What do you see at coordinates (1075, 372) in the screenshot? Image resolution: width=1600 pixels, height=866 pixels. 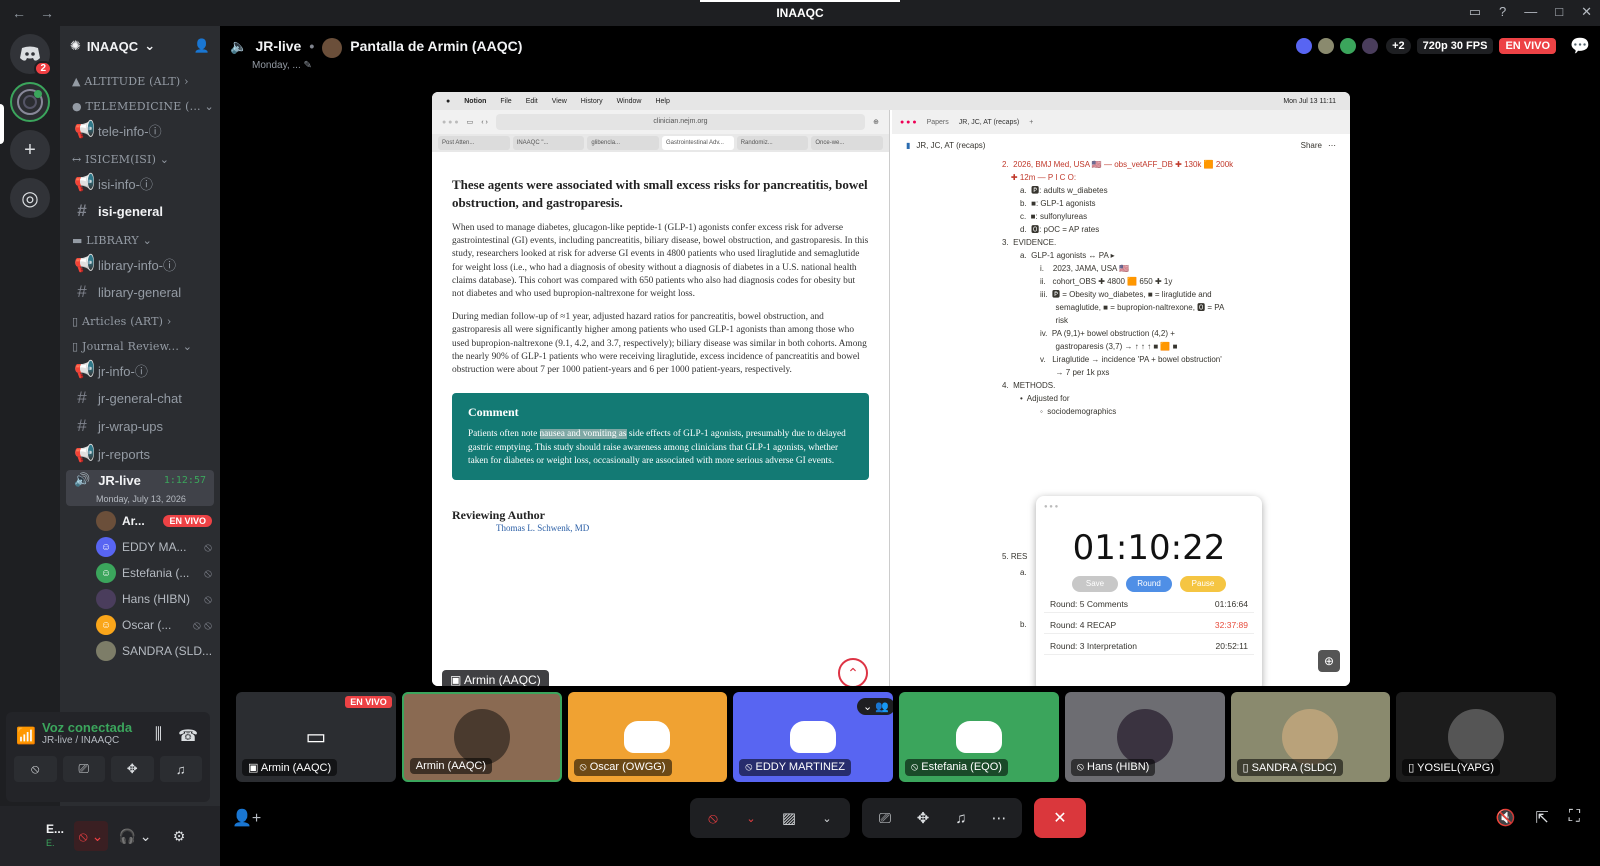 I see `notion-line: → 7 per 1k pxs` at bounding box center [1075, 372].